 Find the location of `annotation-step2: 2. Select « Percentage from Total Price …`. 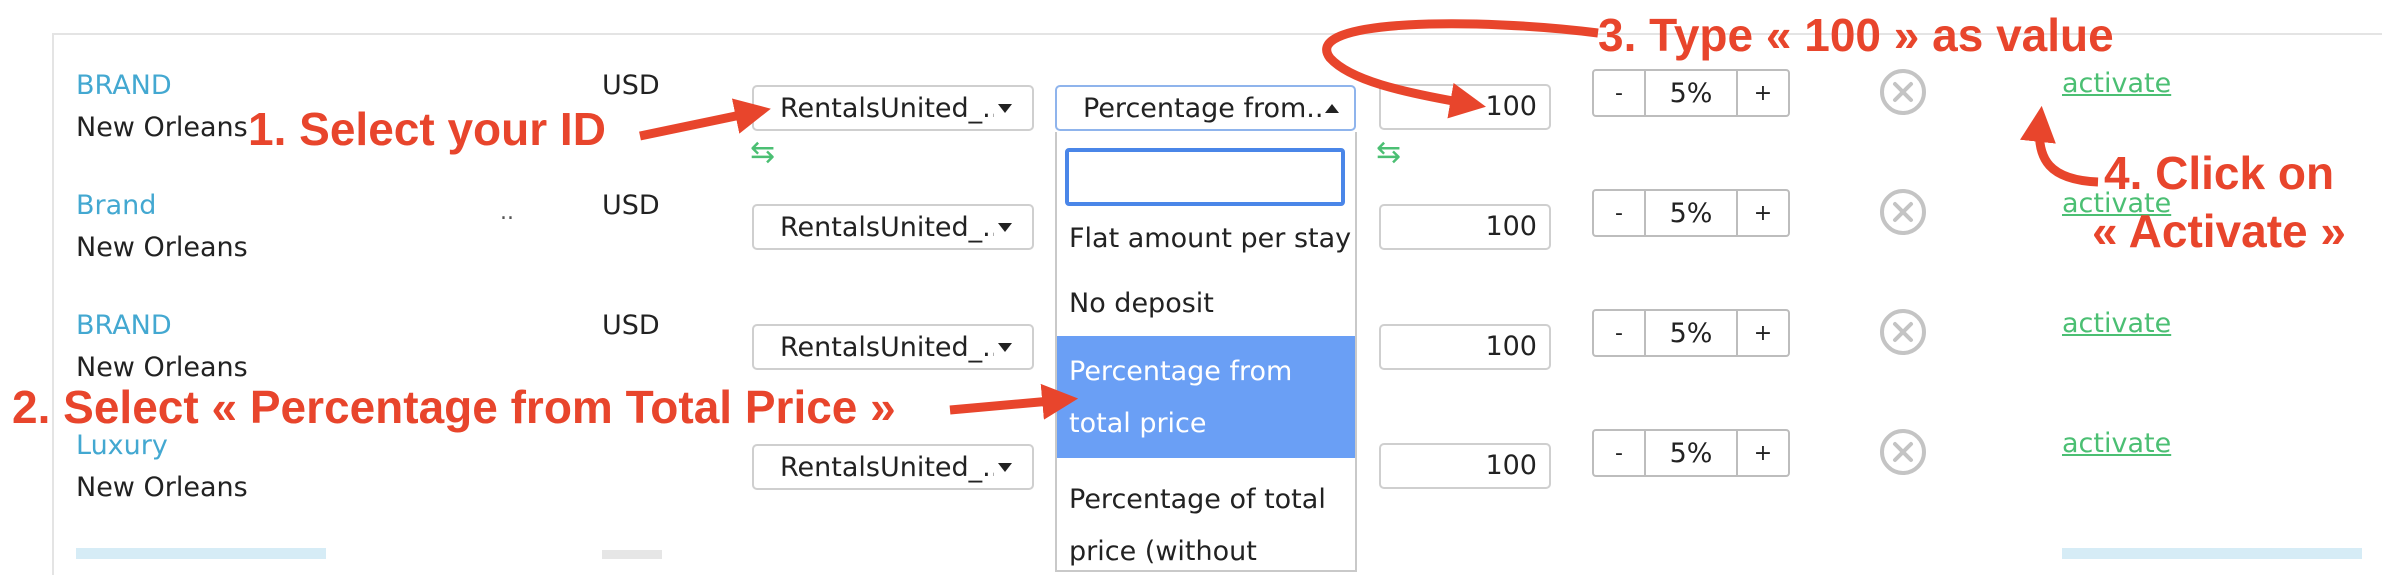

annotation-step2: 2. Select « Percentage from Total Price … is located at coordinates (454, 407).